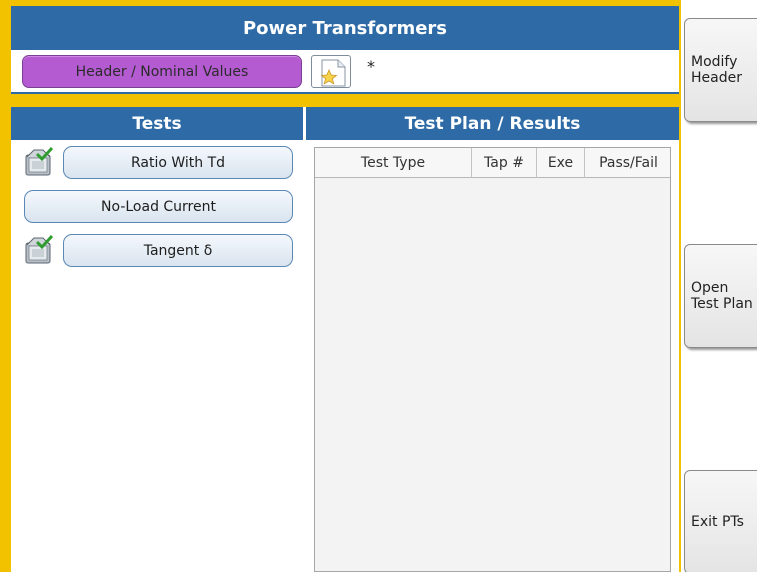 The width and height of the screenshot is (757, 572). I want to click on column-header-test-type: Test Type, so click(393, 163).